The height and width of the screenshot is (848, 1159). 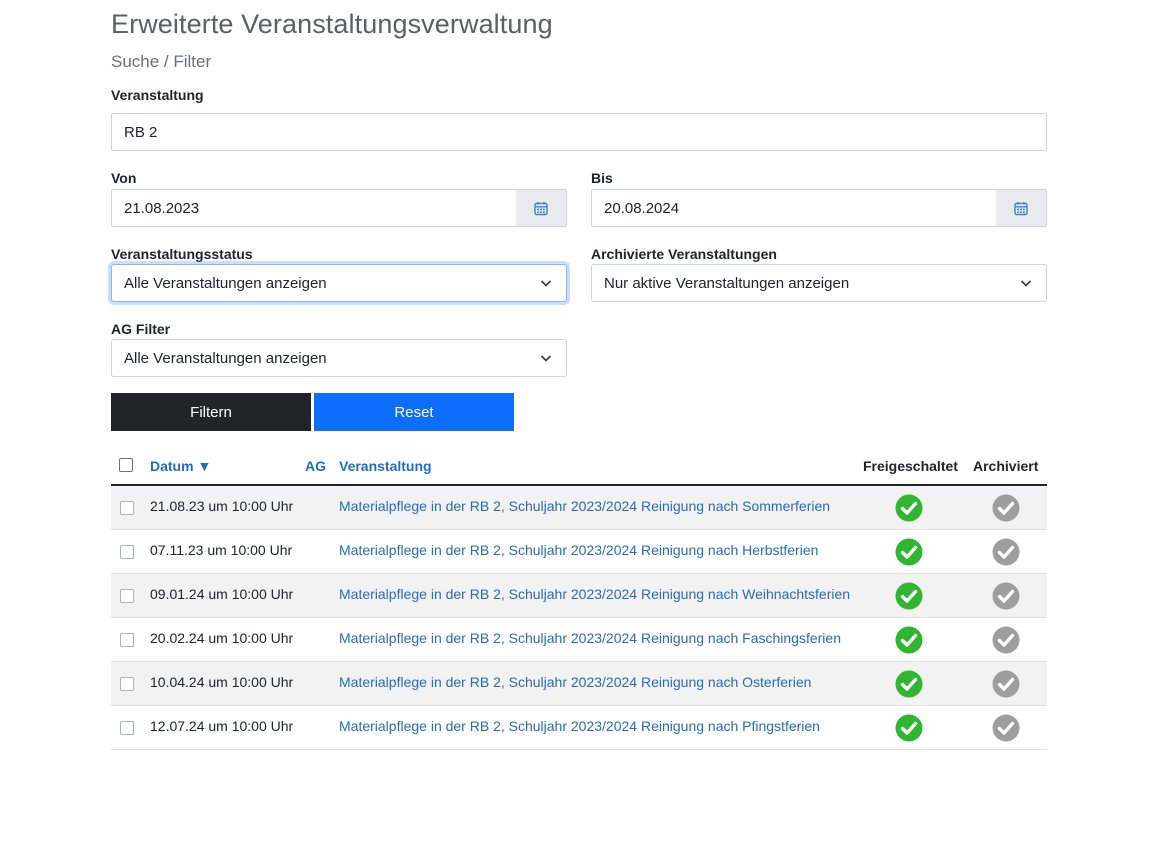 What do you see at coordinates (794, 208) in the screenshot?
I see `to-date-input` at bounding box center [794, 208].